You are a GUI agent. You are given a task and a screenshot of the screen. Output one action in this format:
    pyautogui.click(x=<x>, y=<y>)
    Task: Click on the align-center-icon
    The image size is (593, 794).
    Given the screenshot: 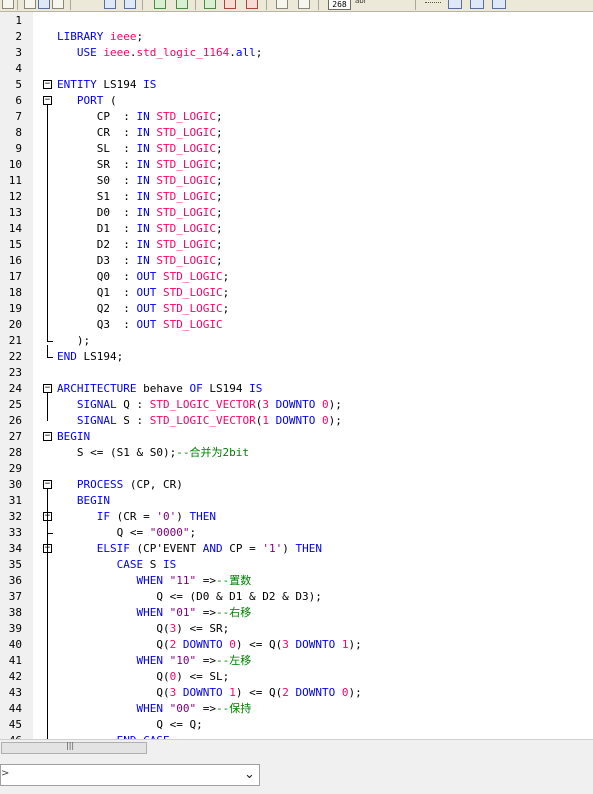 What is the action you would take?
    pyautogui.click(x=477, y=4)
    